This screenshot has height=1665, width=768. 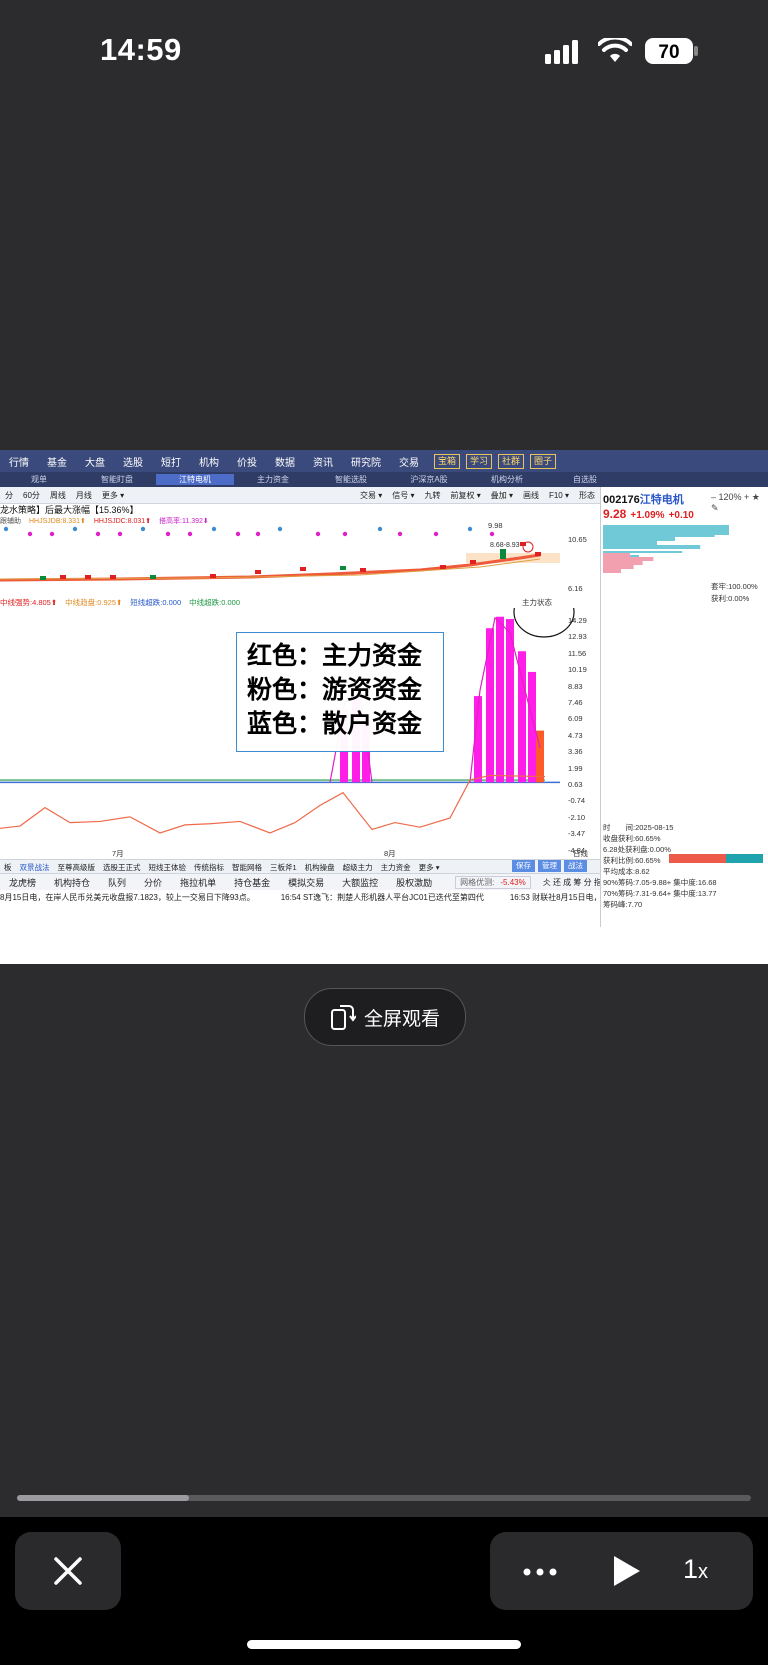 I want to click on more-icon, so click(x=540, y=1572).